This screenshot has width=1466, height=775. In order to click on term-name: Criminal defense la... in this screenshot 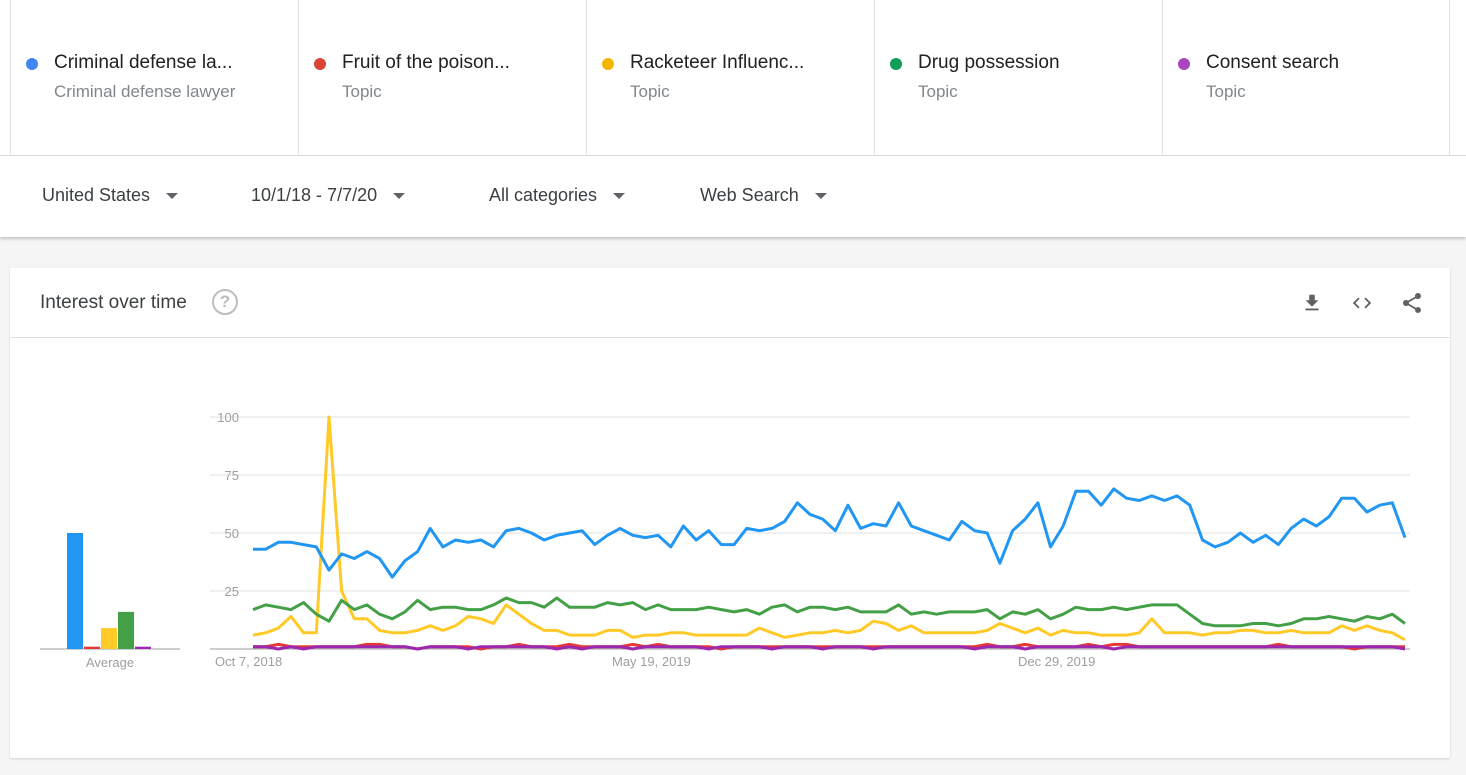, I will do `click(143, 62)`.